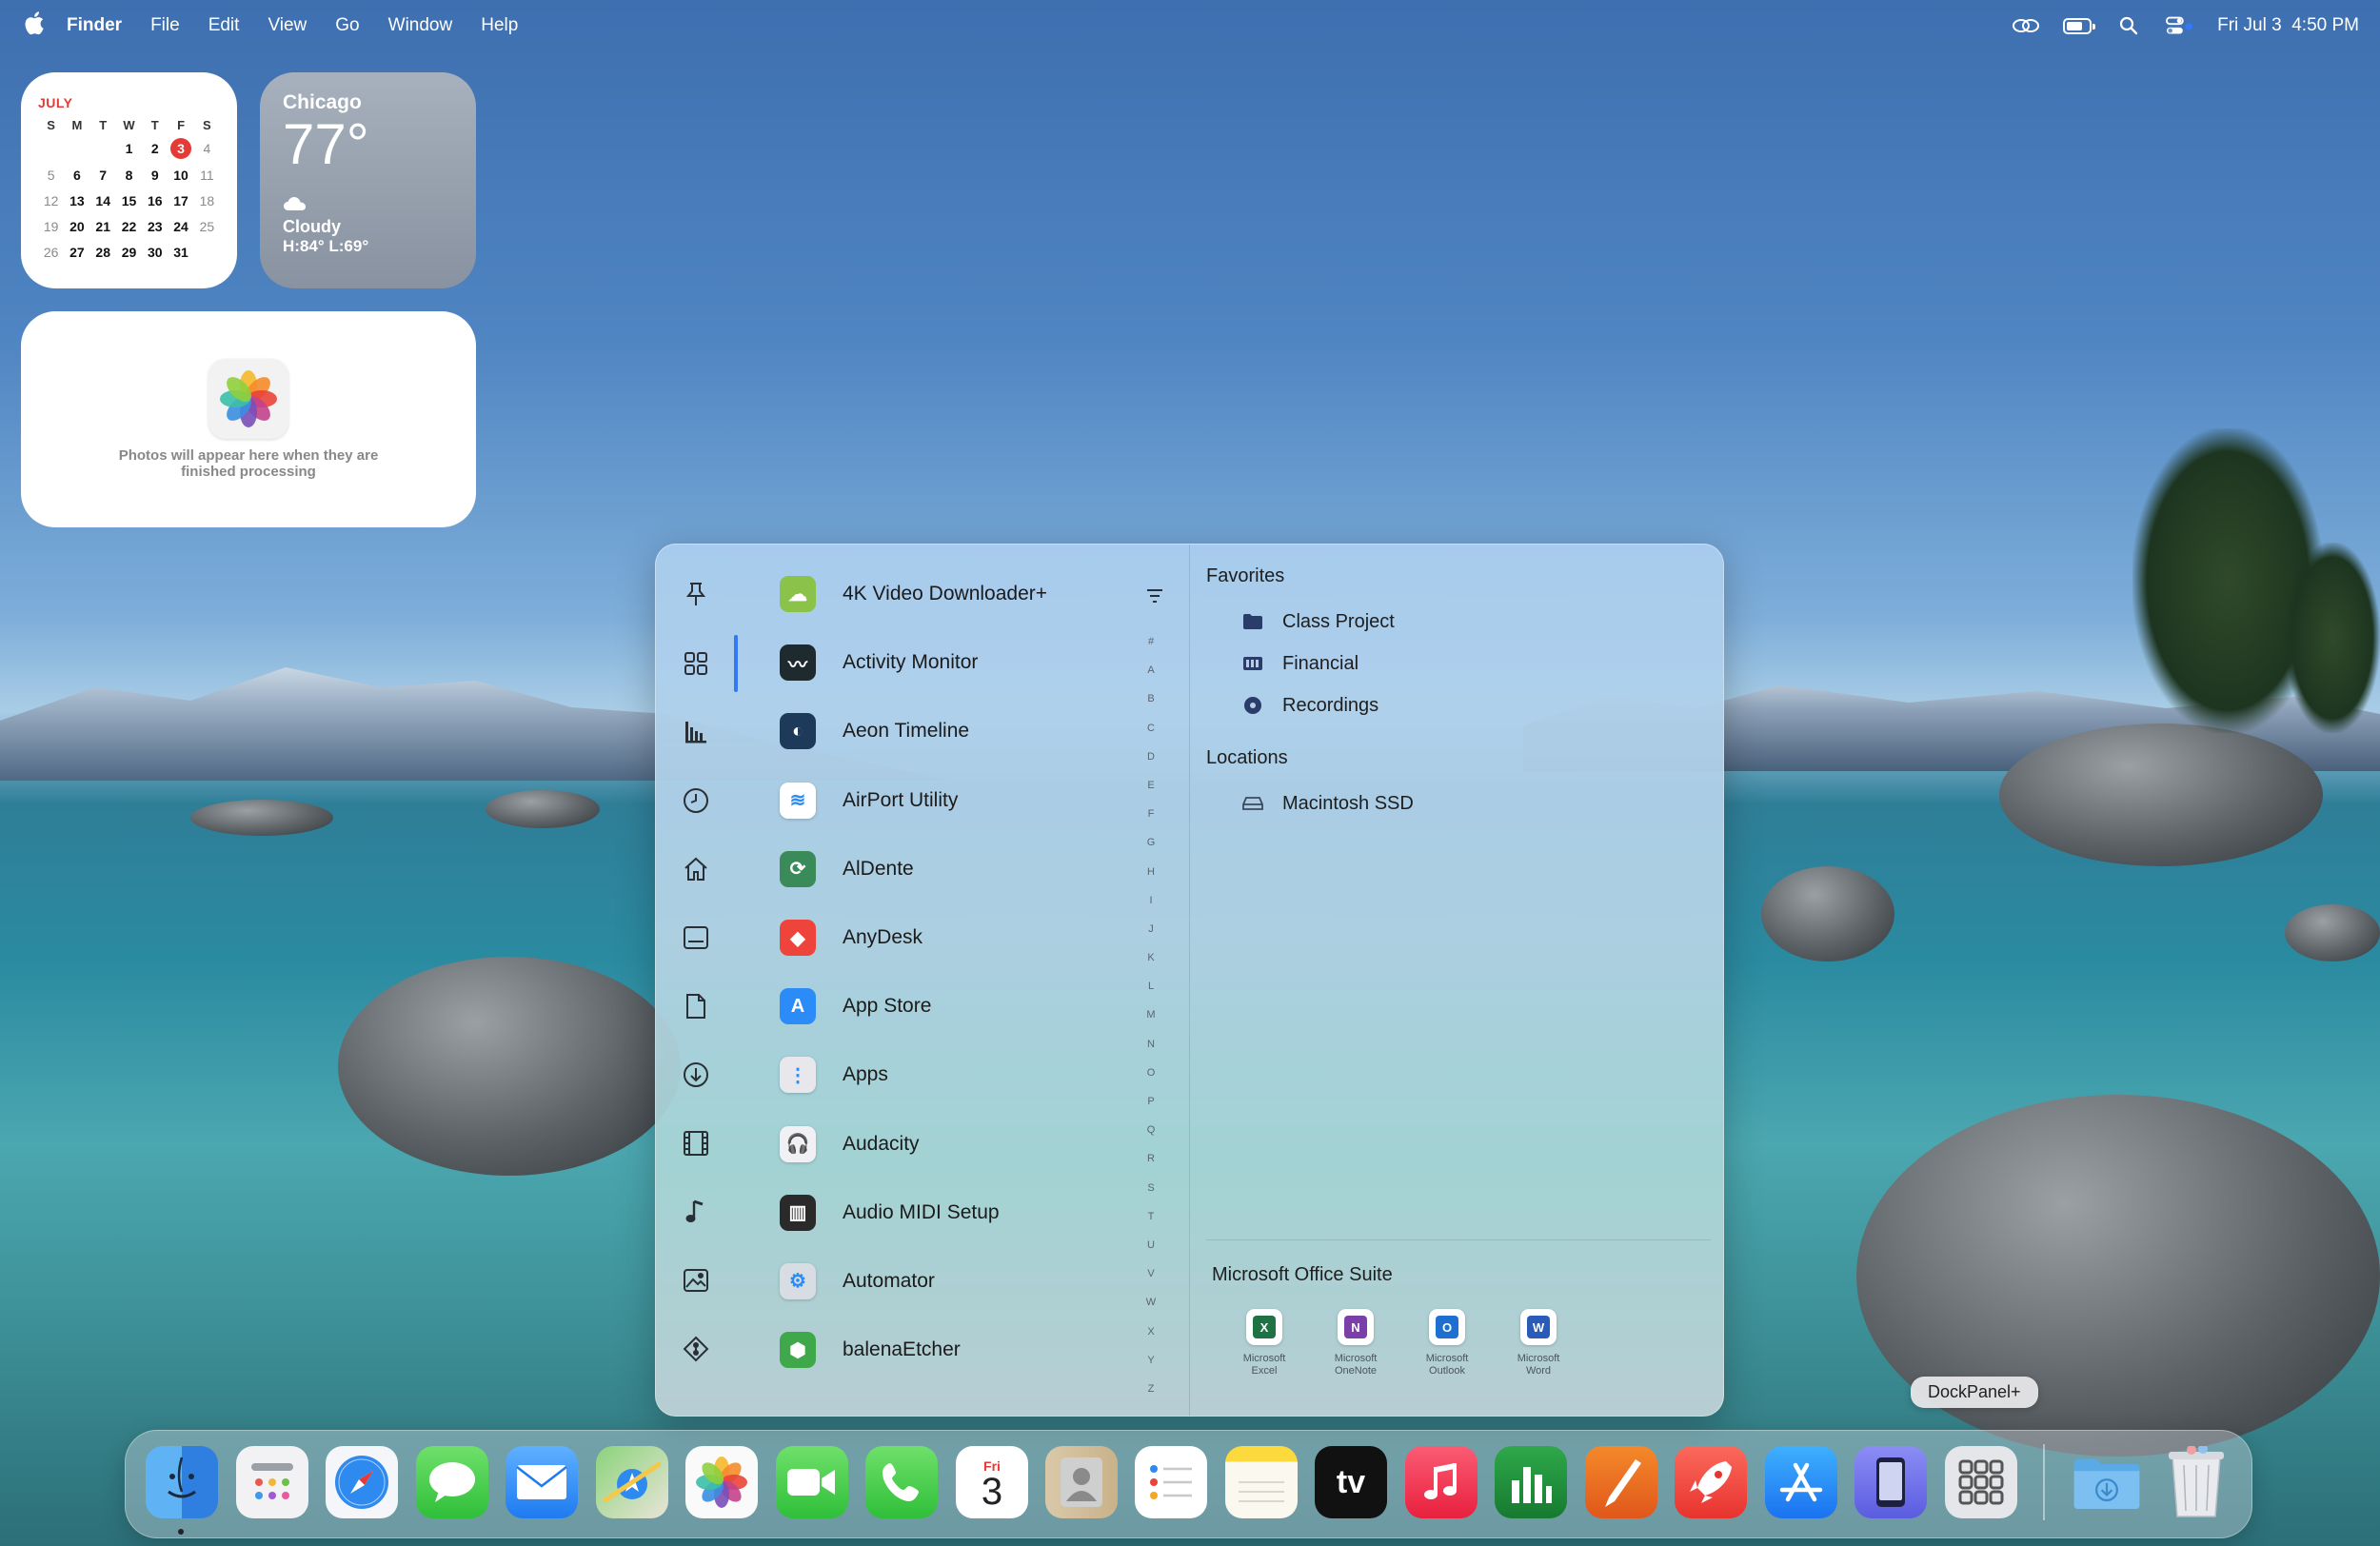 Image resolution: width=2380 pixels, height=1546 pixels. I want to click on rocket-icon, so click(1711, 1482).